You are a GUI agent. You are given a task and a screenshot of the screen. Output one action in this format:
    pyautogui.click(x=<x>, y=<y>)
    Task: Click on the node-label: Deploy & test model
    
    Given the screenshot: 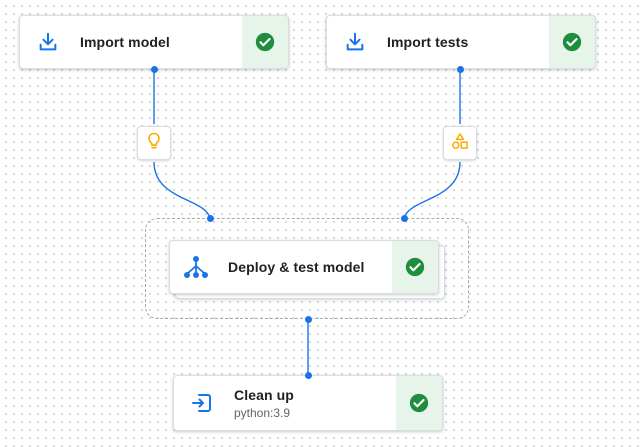 What is the action you would take?
    pyautogui.click(x=296, y=267)
    